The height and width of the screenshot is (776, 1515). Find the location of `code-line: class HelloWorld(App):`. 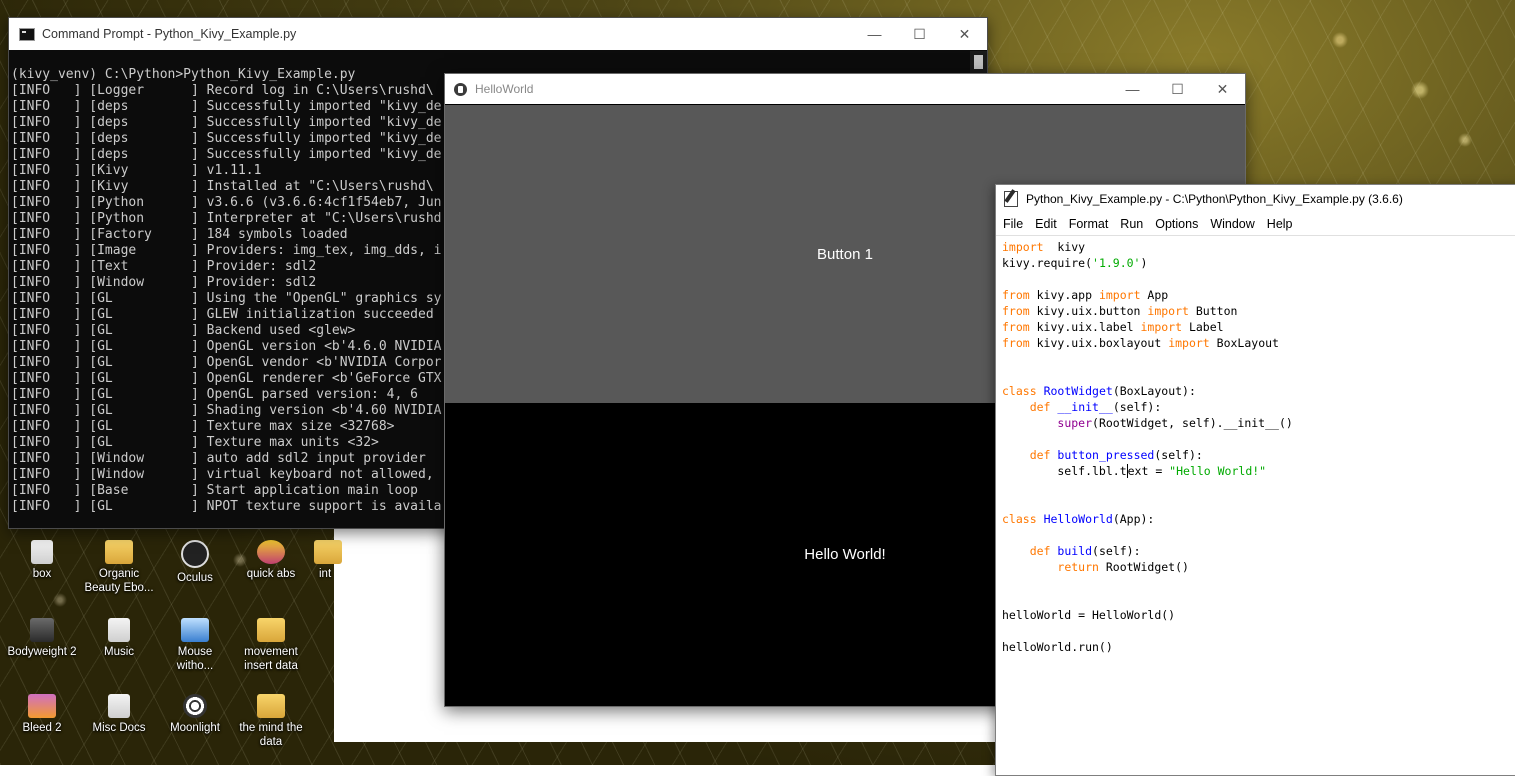

code-line: class HelloWorld(App): is located at coordinates (1258, 519).